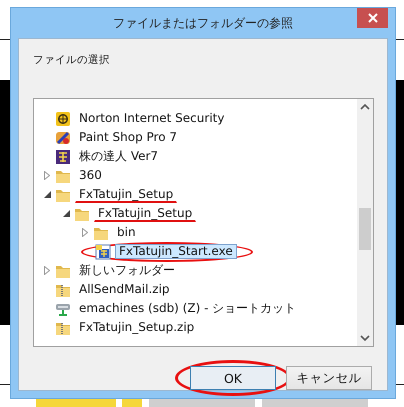  I want to click on close-button, so click(372, 18).